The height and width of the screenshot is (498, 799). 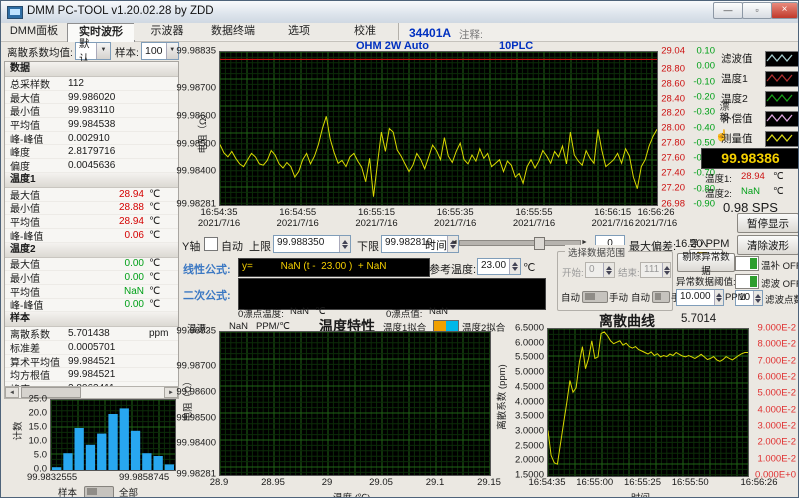 I want to click on axis-tick: 16:54:35, so click(x=547, y=482).